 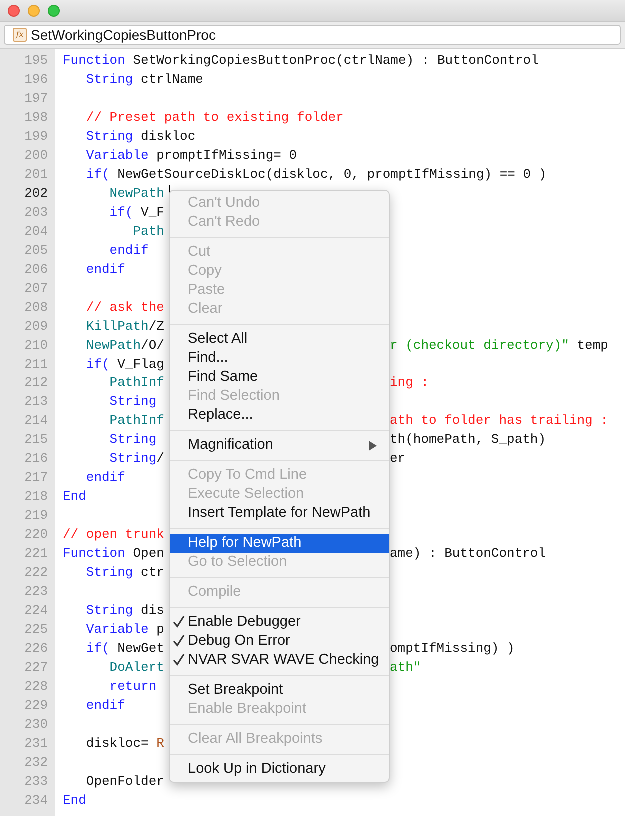 I want to click on code-line: Function SetWorkingCopiesButtonProc(ctrlName) : ButtonControl, so click(x=301, y=60).